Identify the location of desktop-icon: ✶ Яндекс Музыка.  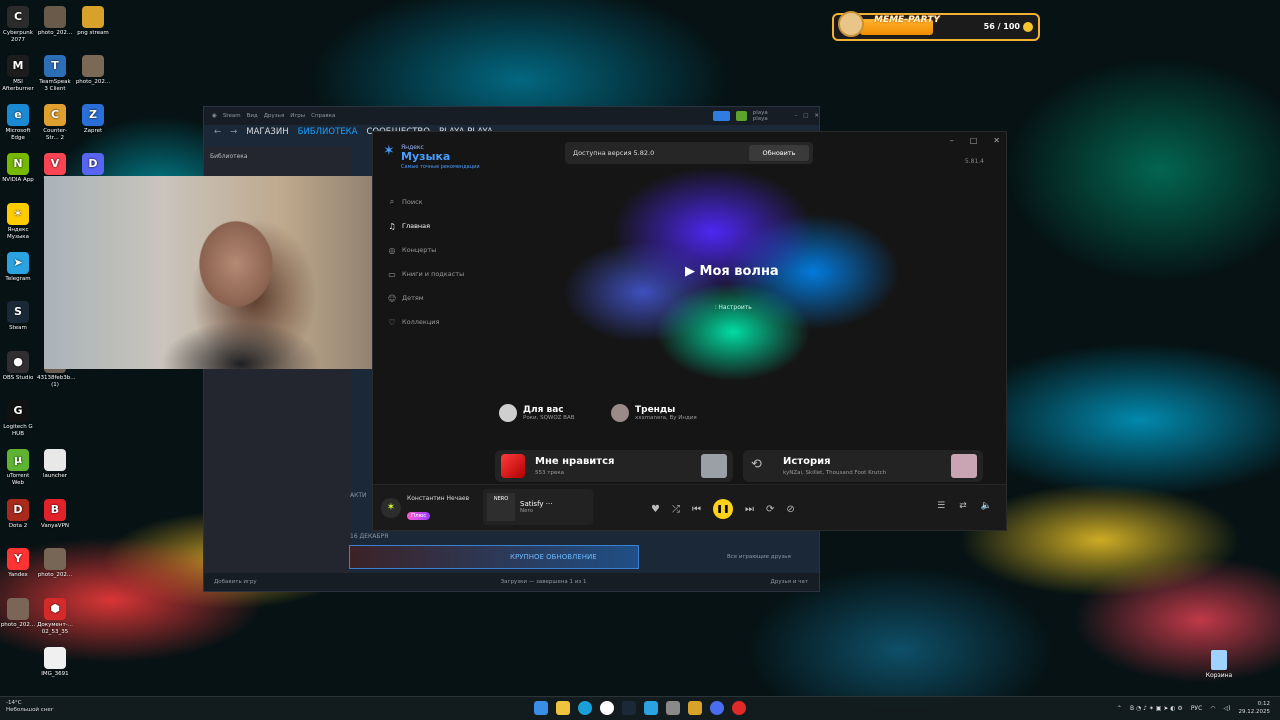
(18, 221).